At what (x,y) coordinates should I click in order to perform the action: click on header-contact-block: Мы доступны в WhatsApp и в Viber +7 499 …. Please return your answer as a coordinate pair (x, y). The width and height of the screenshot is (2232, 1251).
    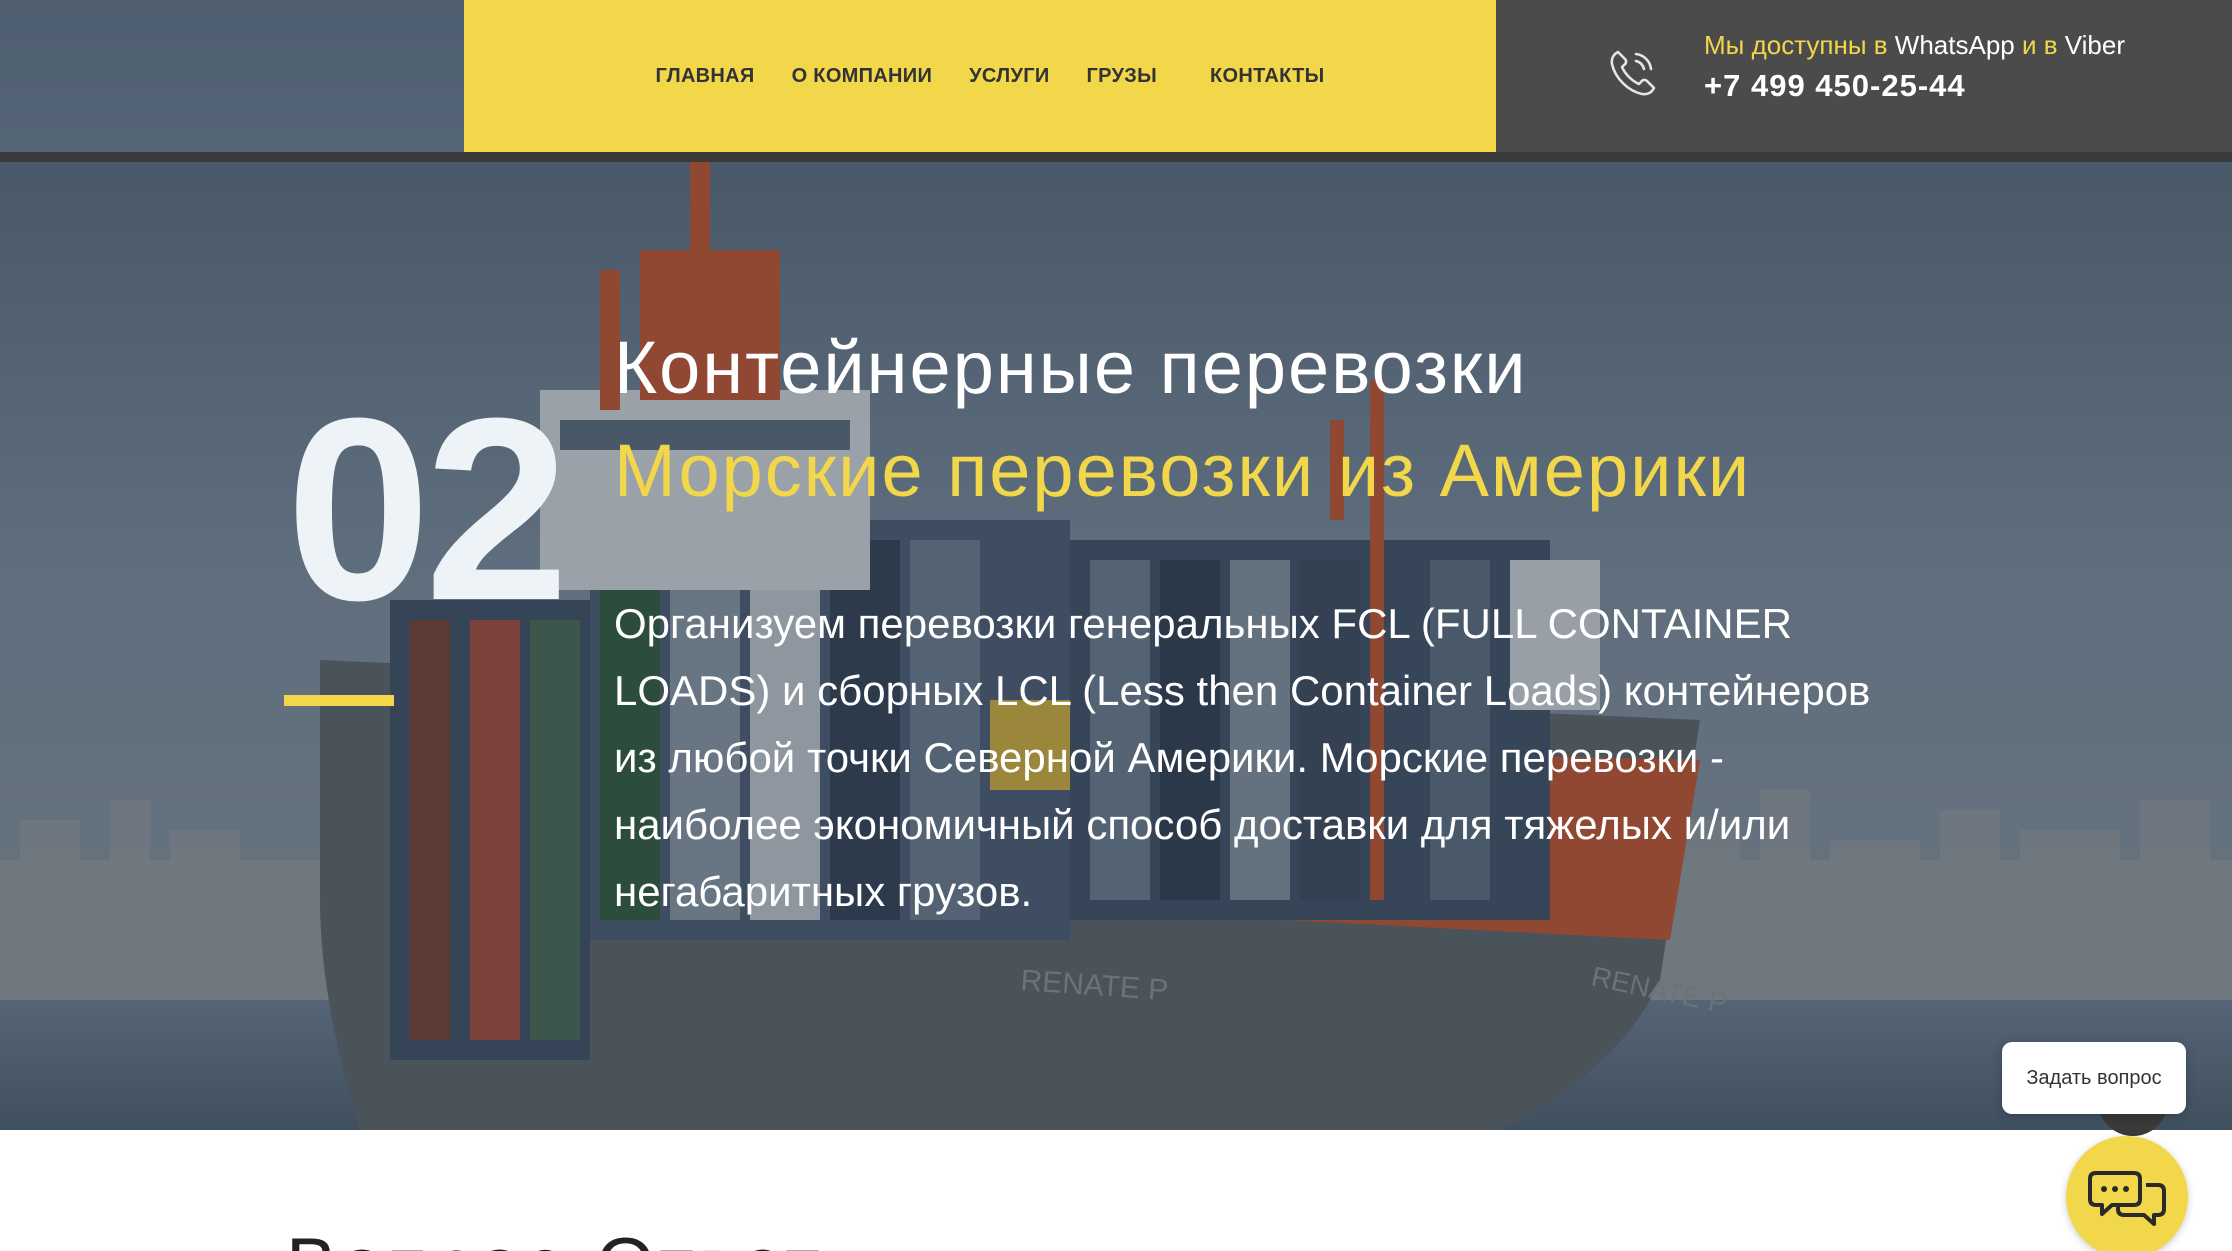
    Looking at the image, I should click on (1864, 76).